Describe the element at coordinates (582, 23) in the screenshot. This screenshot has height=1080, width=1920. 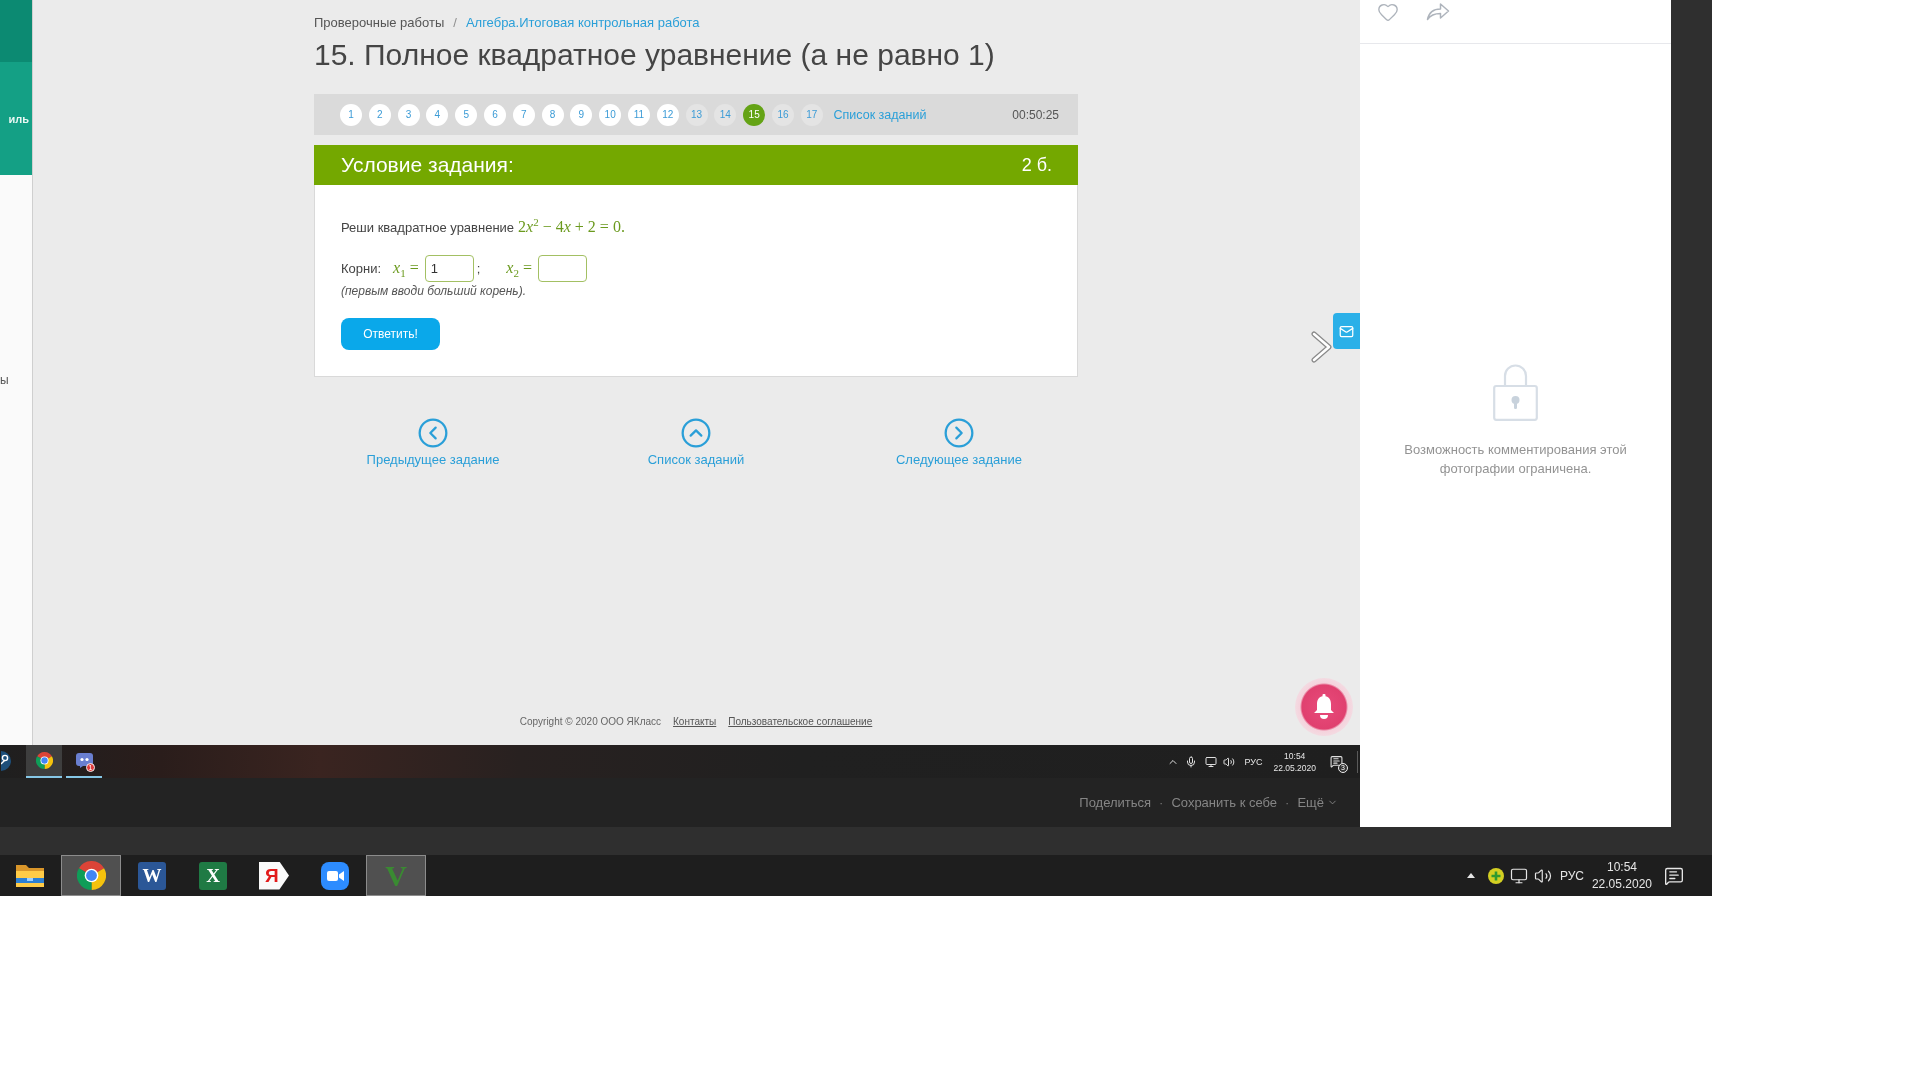
I see `breadcrumb-link: Алгебра.Итоговая контрольная работа` at that location.